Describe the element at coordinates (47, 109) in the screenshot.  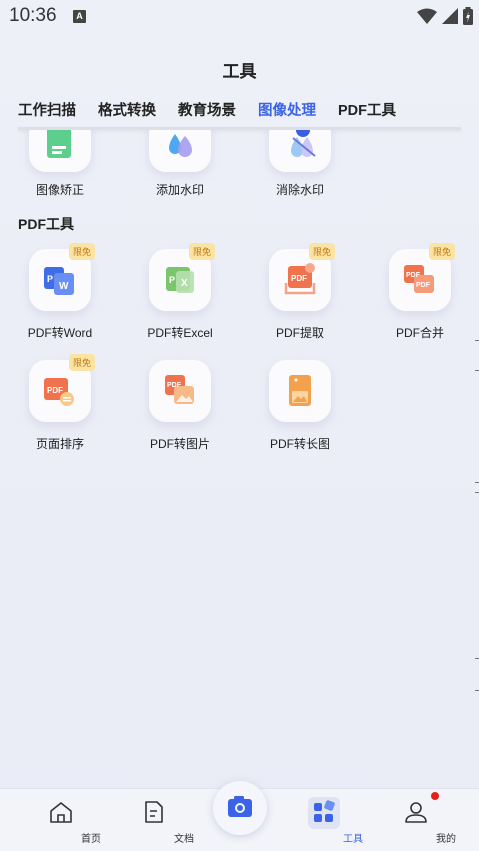
I see `tab-work-scan: 工作扫描` at that location.